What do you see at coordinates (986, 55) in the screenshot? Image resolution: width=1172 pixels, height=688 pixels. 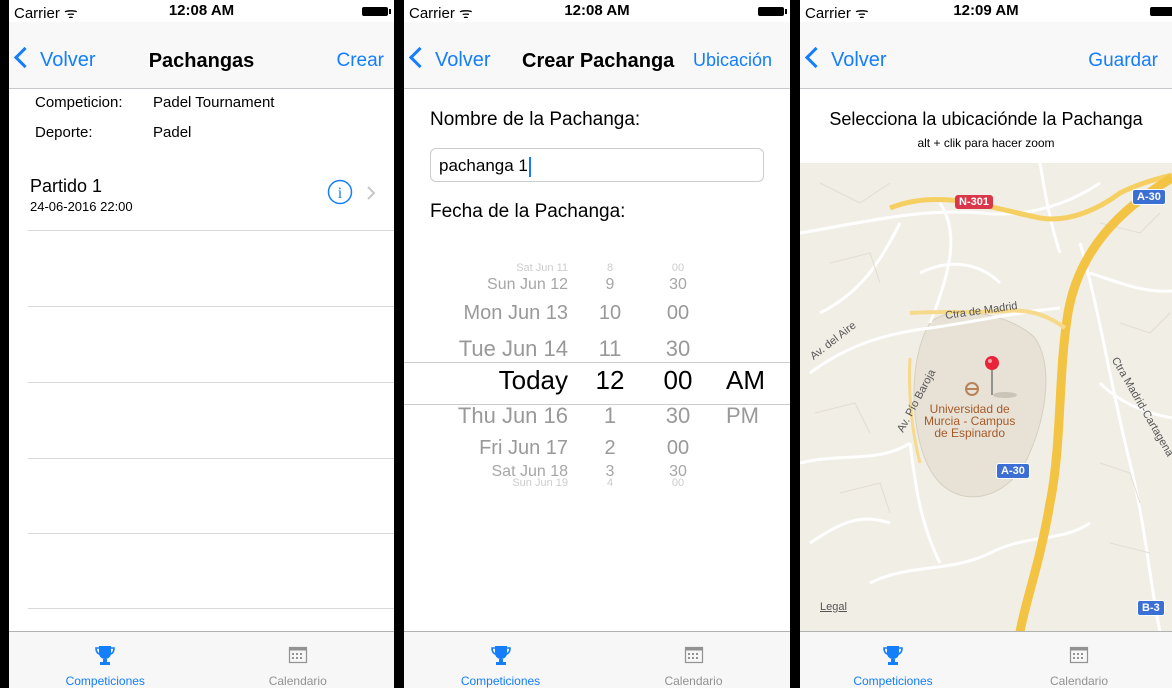 I see `navigation-bar: Volver Guardar` at bounding box center [986, 55].